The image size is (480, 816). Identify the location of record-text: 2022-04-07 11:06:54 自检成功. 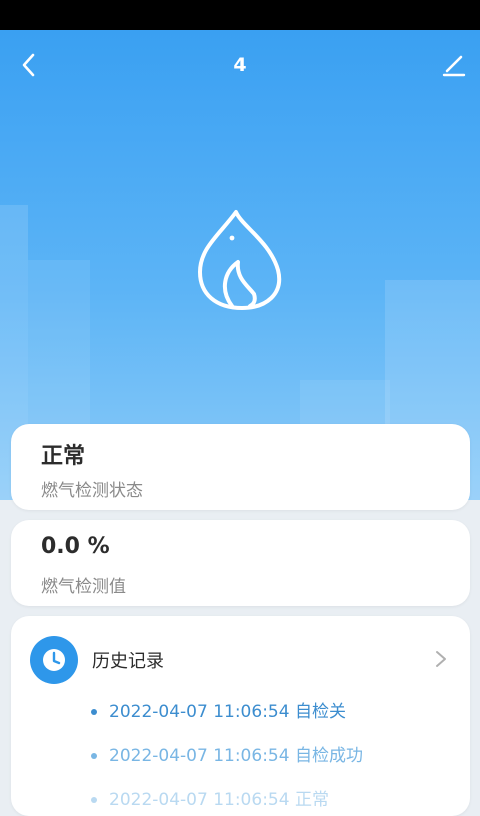
(236, 756).